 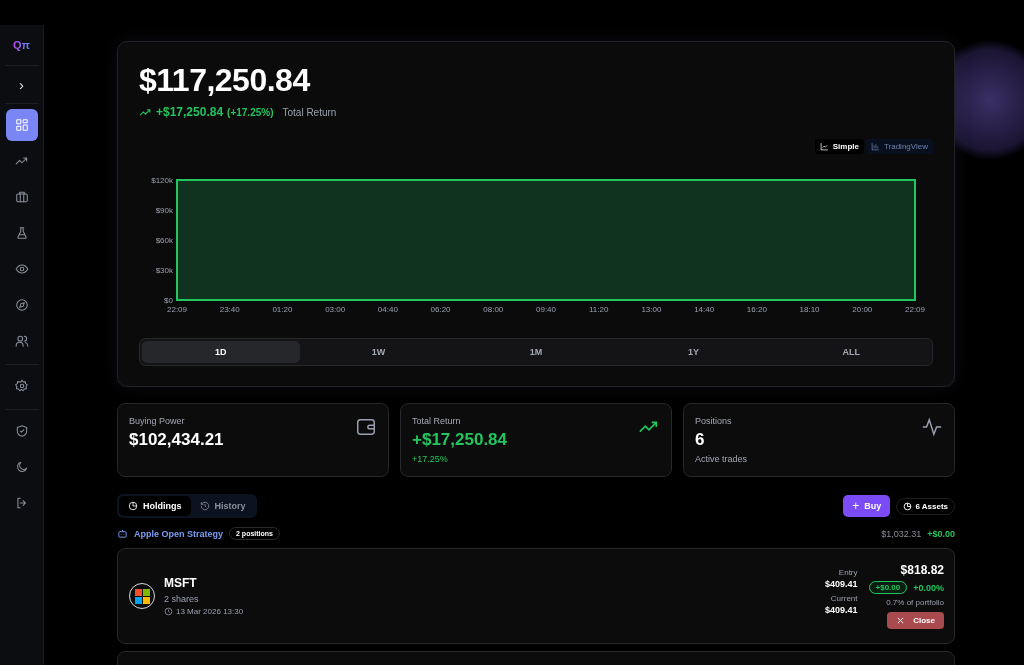 I want to click on x-axis-label: 16:20, so click(x=756, y=309).